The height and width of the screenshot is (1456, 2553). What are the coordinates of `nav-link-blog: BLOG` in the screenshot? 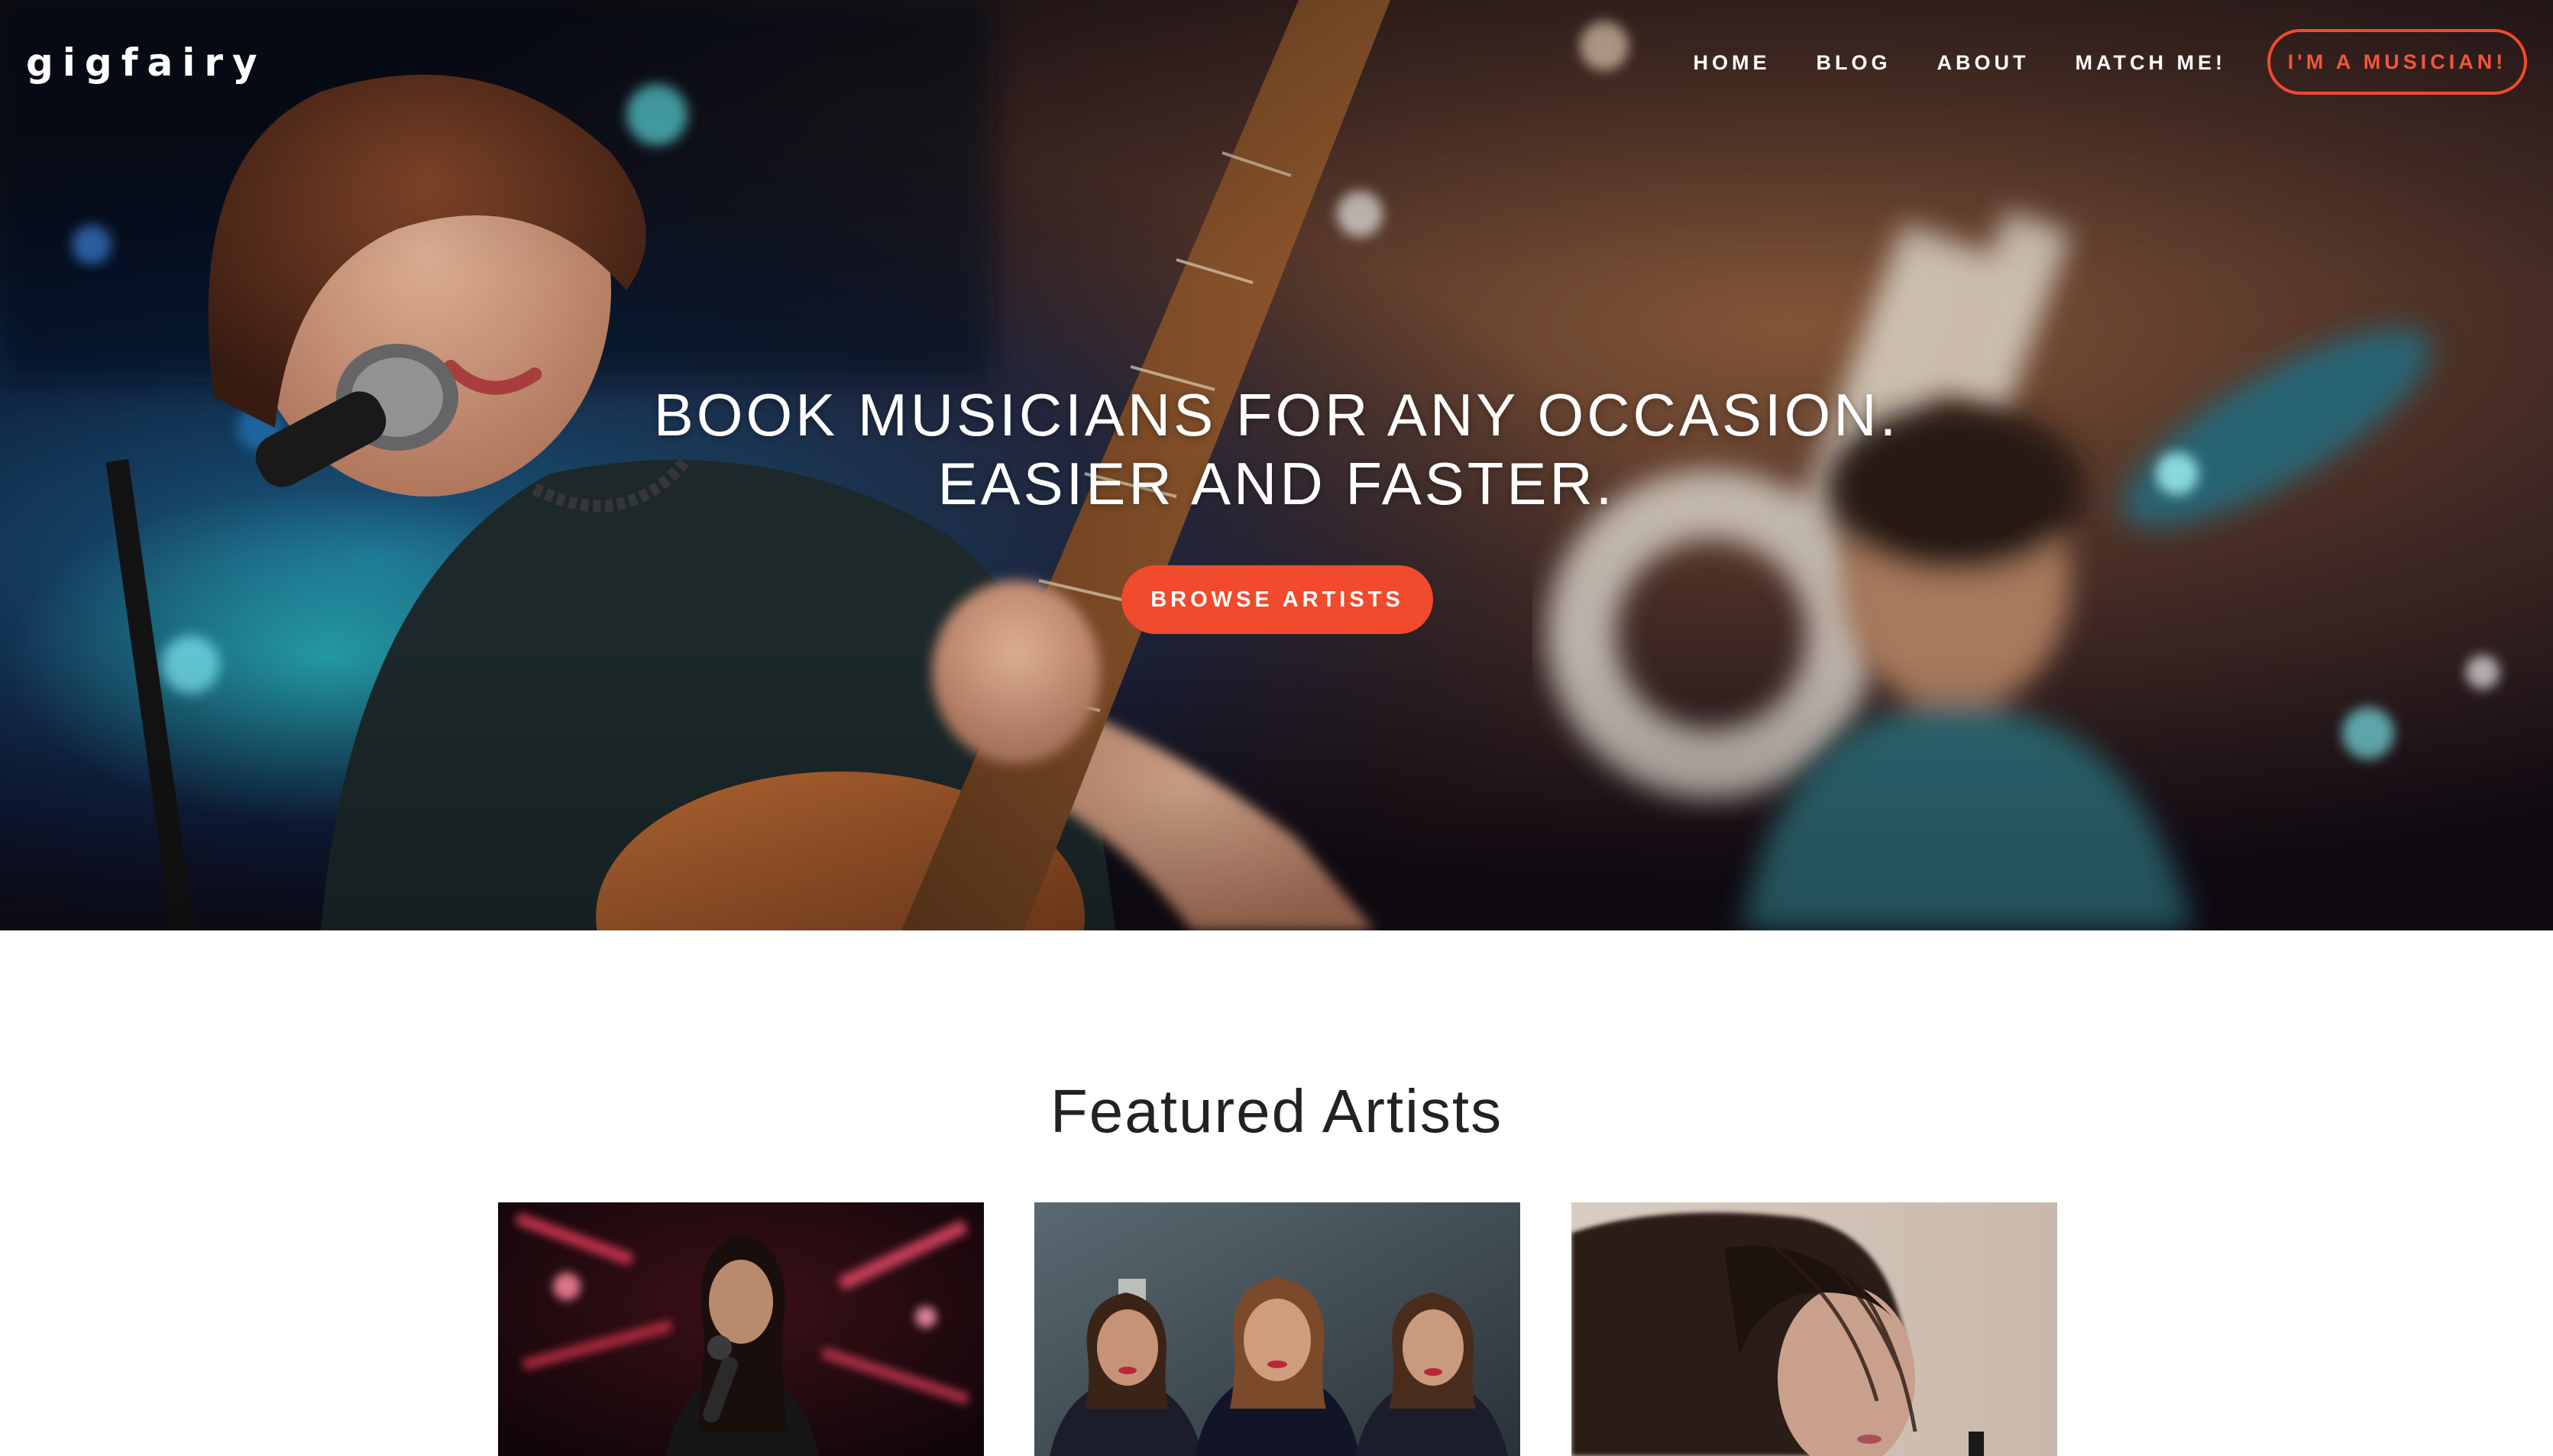 It's located at (1854, 62).